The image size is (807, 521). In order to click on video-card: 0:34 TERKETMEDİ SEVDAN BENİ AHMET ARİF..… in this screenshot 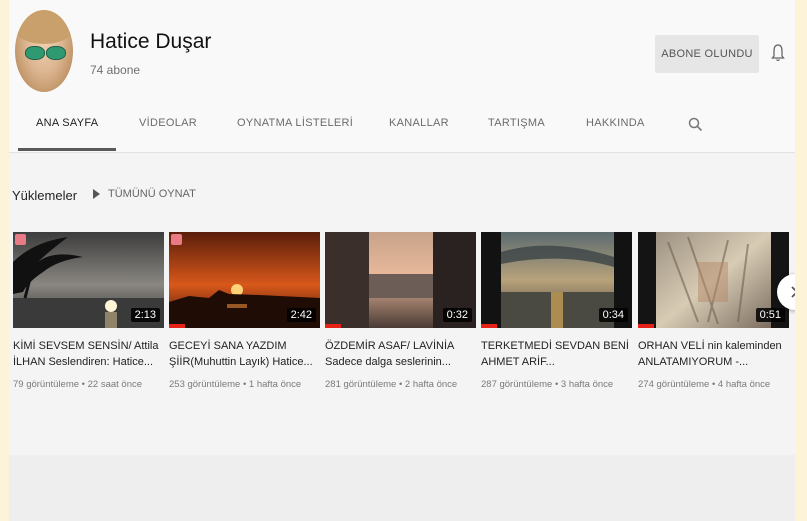, I will do `click(556, 311)`.